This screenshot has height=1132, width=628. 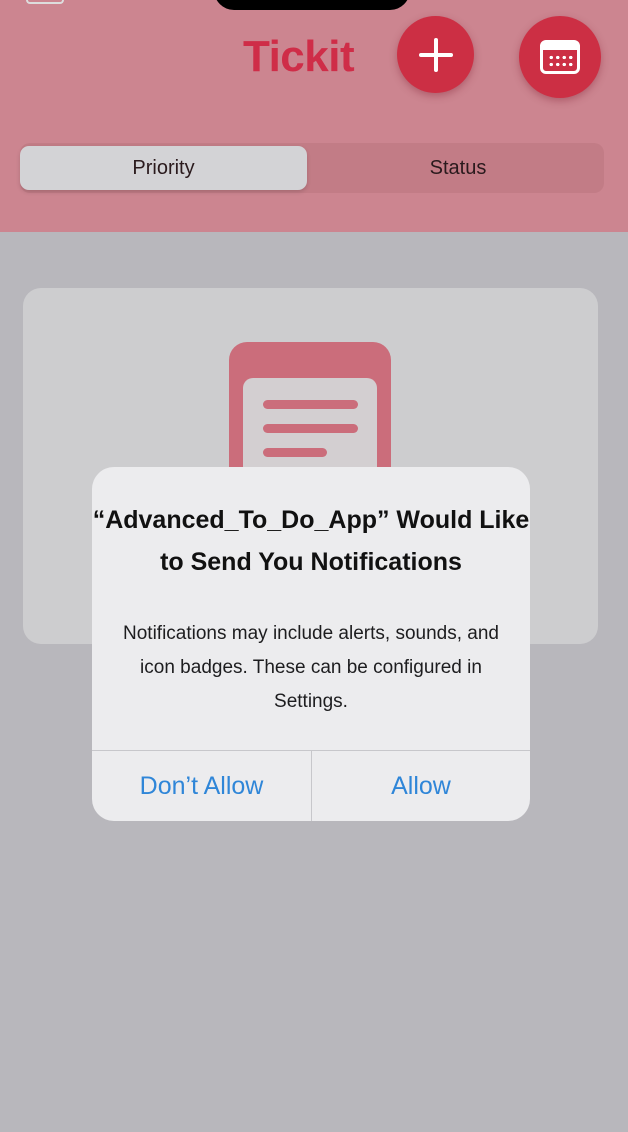 I want to click on dont-allow-button: Don’t Allow, so click(x=201, y=786).